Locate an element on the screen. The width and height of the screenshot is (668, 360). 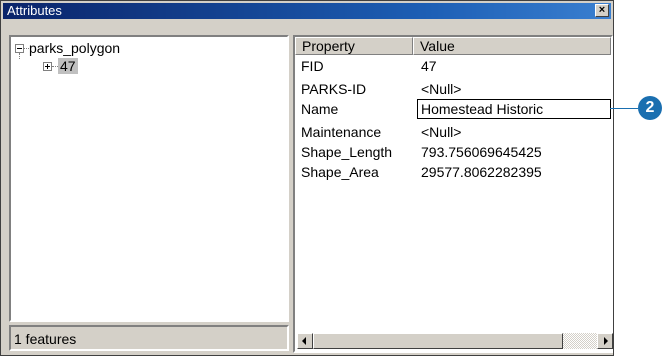
horizontal-scrollbar is located at coordinates (455, 341).